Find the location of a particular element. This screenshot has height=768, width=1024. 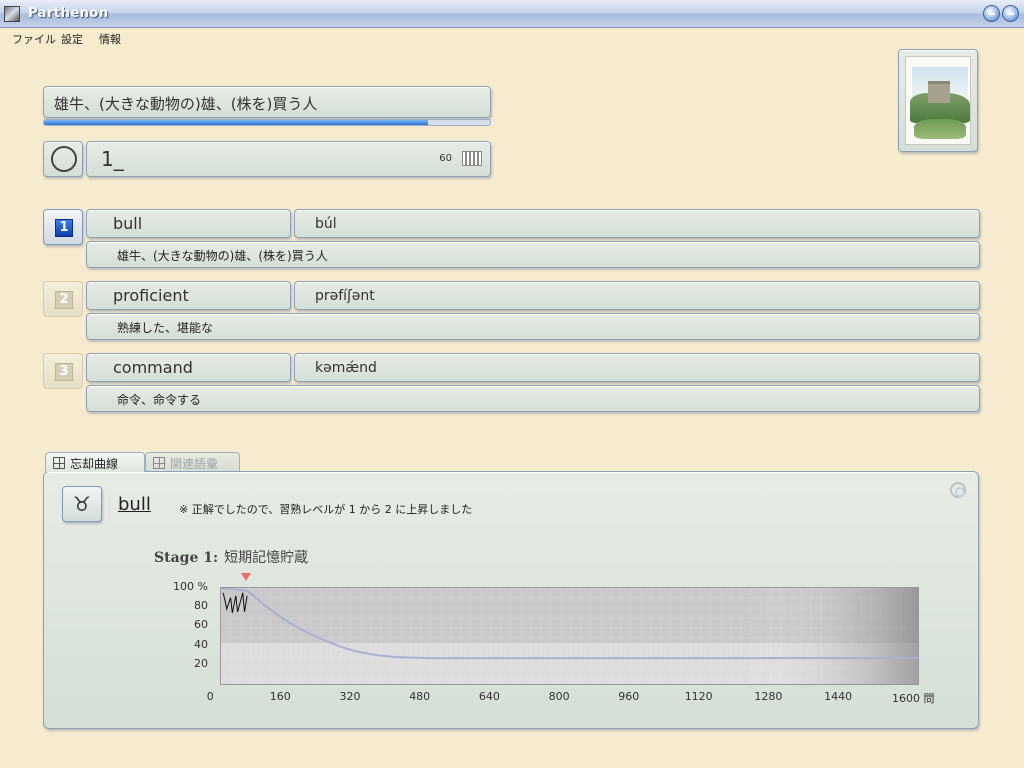

tab-related-vocabulary: 関連語彙 is located at coordinates (192, 462).